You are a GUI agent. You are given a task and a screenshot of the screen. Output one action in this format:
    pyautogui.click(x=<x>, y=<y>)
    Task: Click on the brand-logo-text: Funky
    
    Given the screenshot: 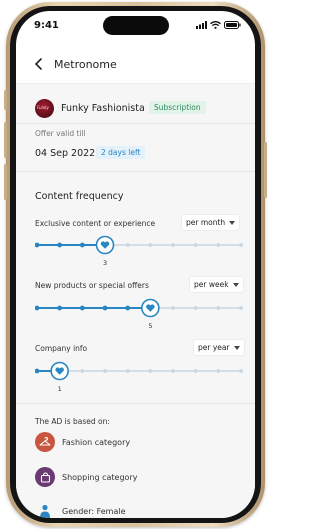 What is the action you would take?
    pyautogui.click(x=43, y=107)
    